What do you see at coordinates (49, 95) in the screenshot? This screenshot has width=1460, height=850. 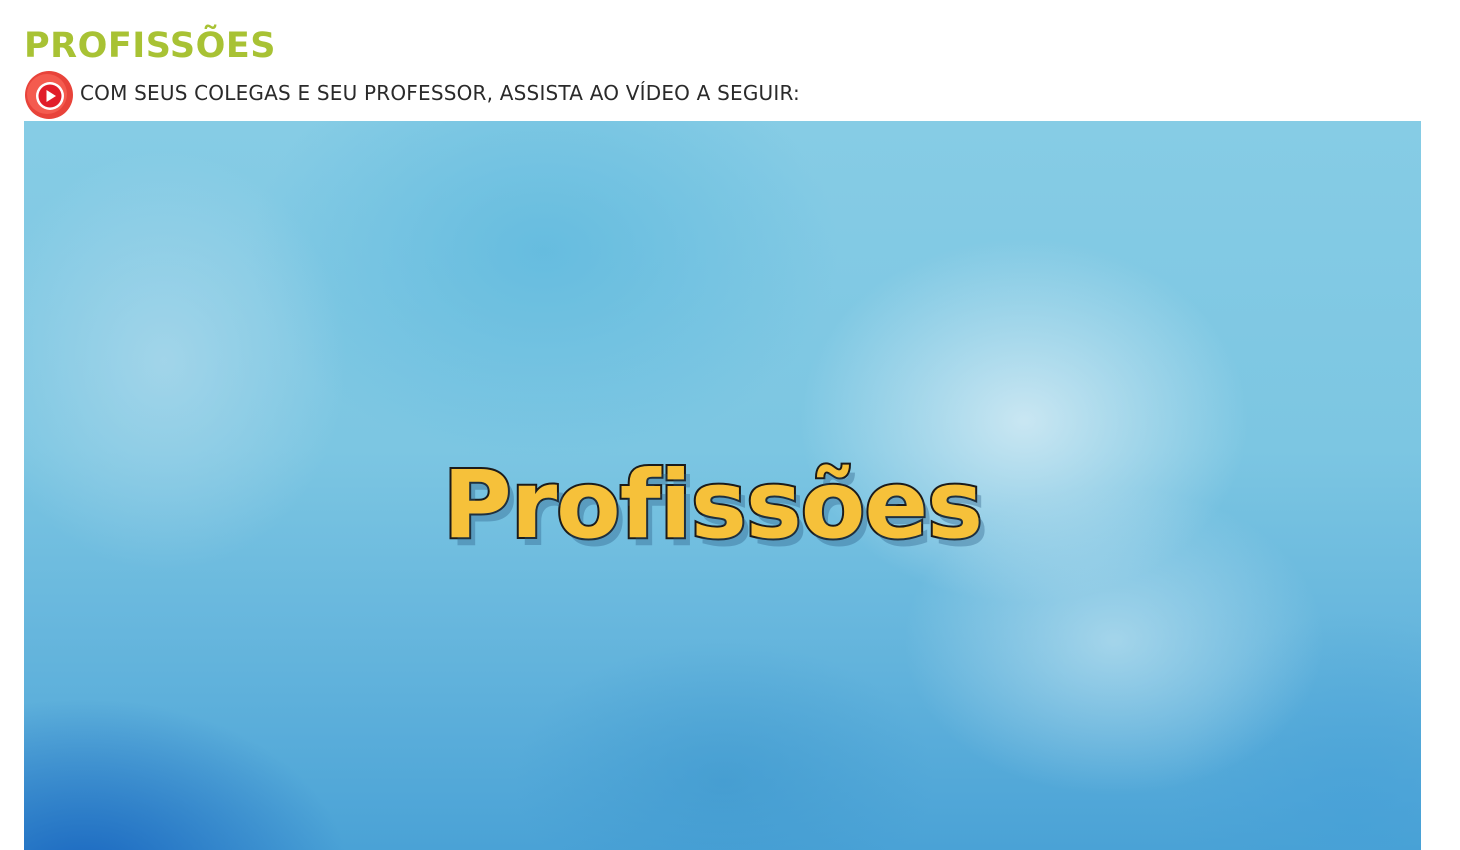 I see `play-icon` at bounding box center [49, 95].